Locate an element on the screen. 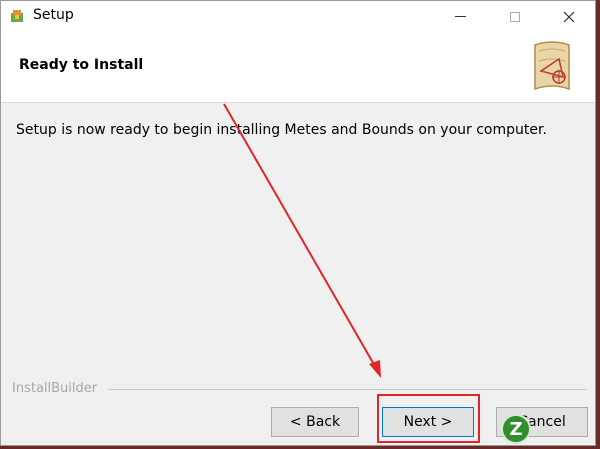  minimize-icon is located at coordinates (460, 16).